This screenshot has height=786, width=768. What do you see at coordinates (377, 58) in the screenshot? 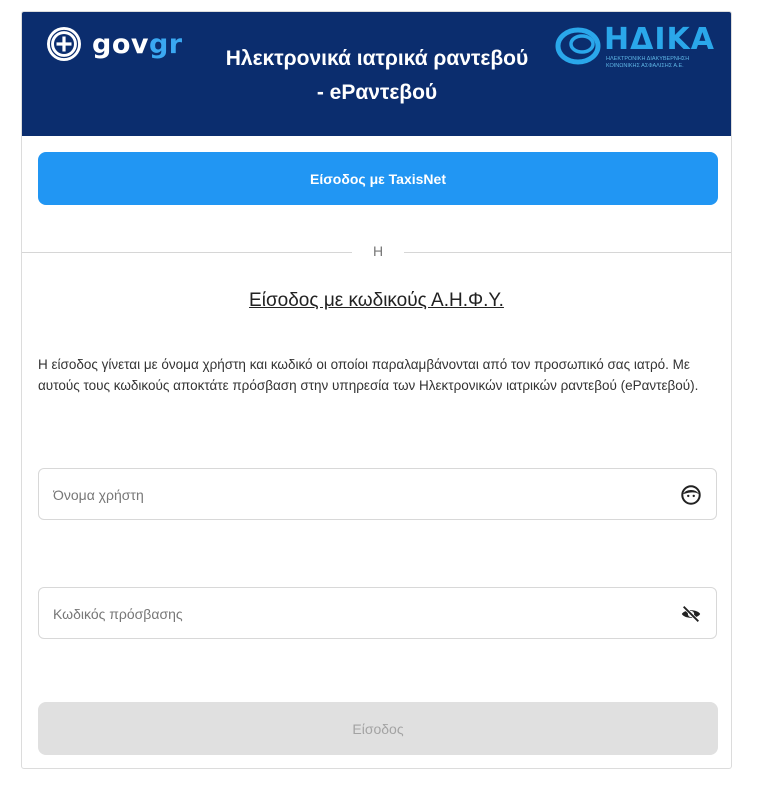
I see `title-line-1: Ηλεκτρονικά ιατρικά ραντεβού` at bounding box center [377, 58].